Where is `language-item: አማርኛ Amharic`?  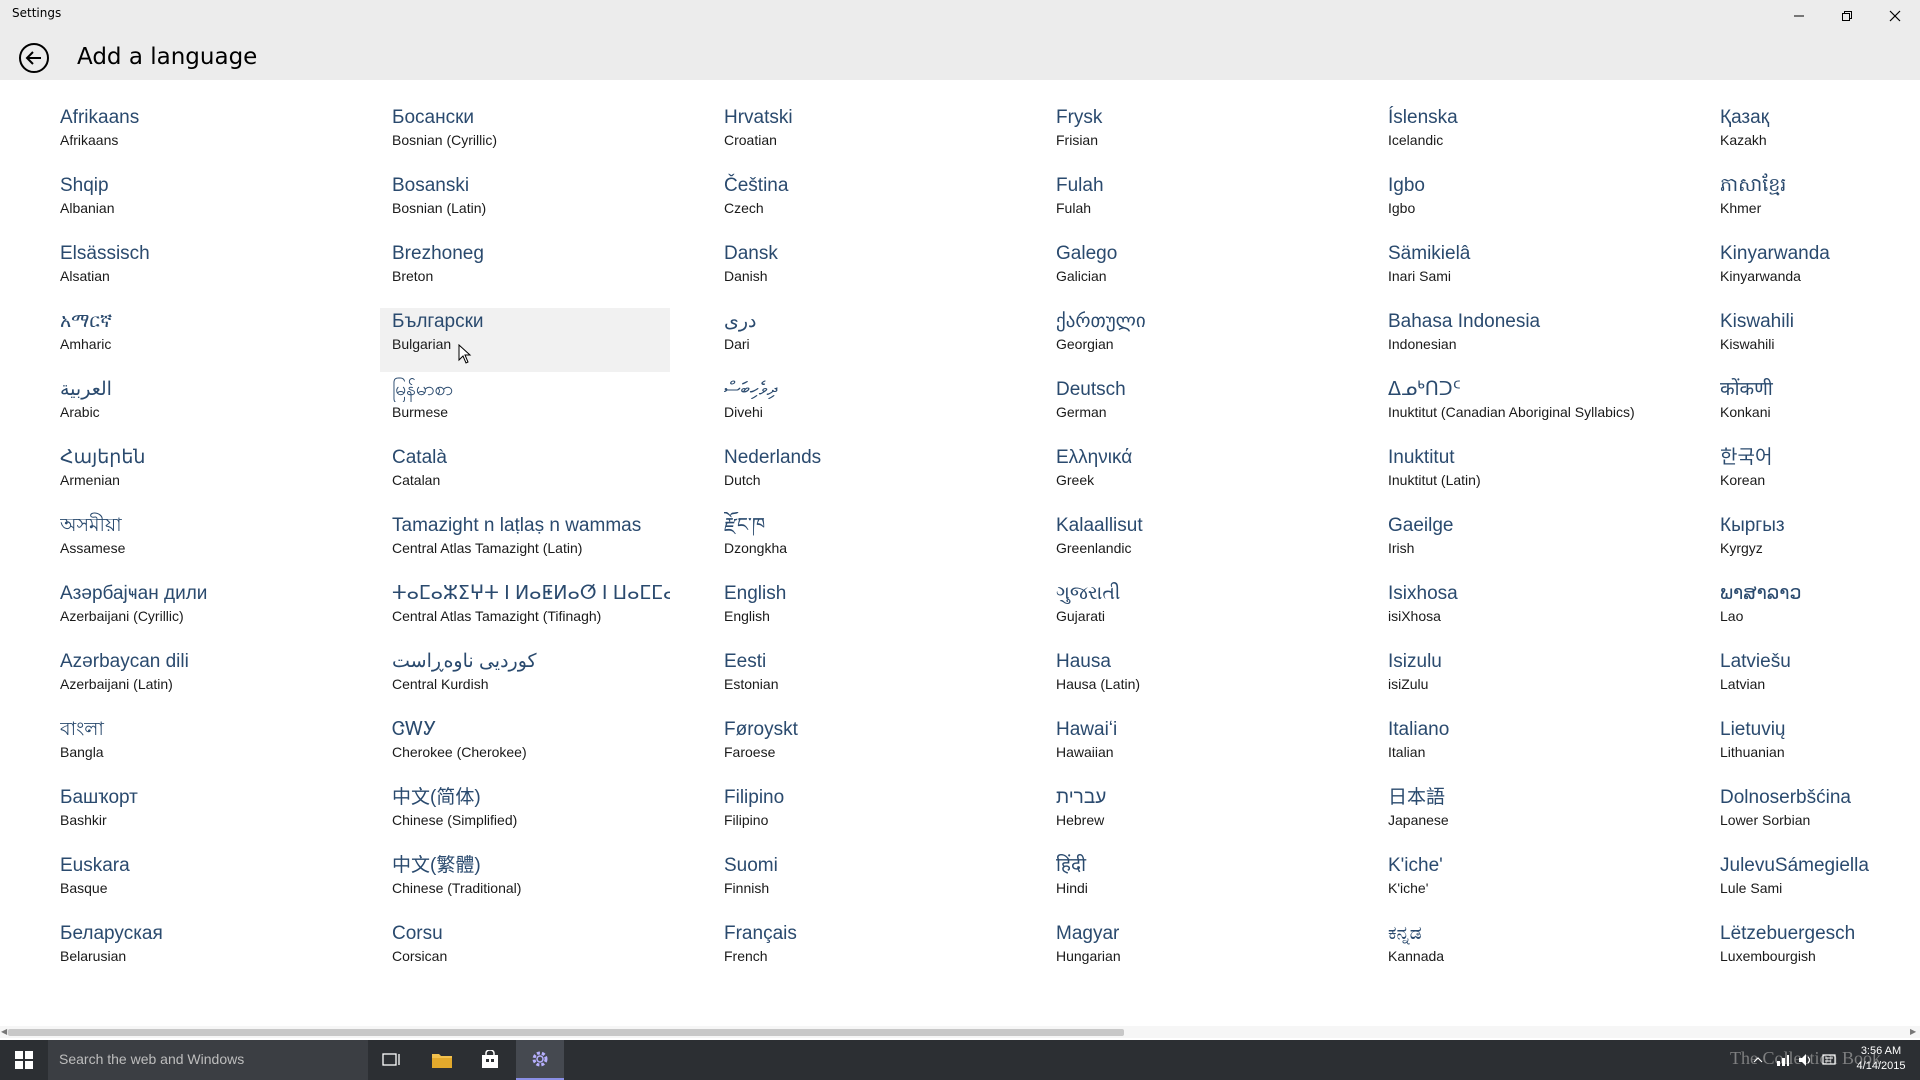
language-item: አማርኛ Amharic is located at coordinates (193, 340).